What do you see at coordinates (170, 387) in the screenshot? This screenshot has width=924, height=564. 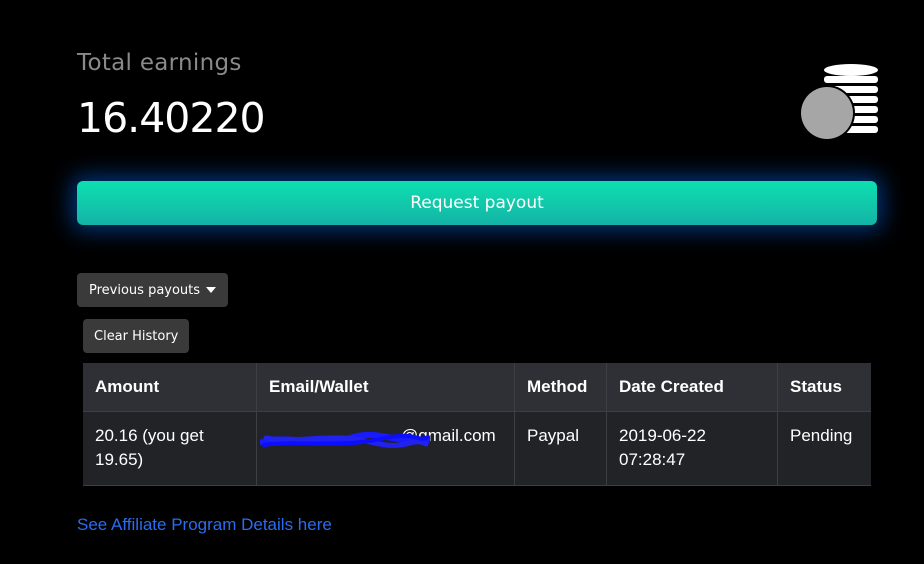 I see `header-amount: Amount` at bounding box center [170, 387].